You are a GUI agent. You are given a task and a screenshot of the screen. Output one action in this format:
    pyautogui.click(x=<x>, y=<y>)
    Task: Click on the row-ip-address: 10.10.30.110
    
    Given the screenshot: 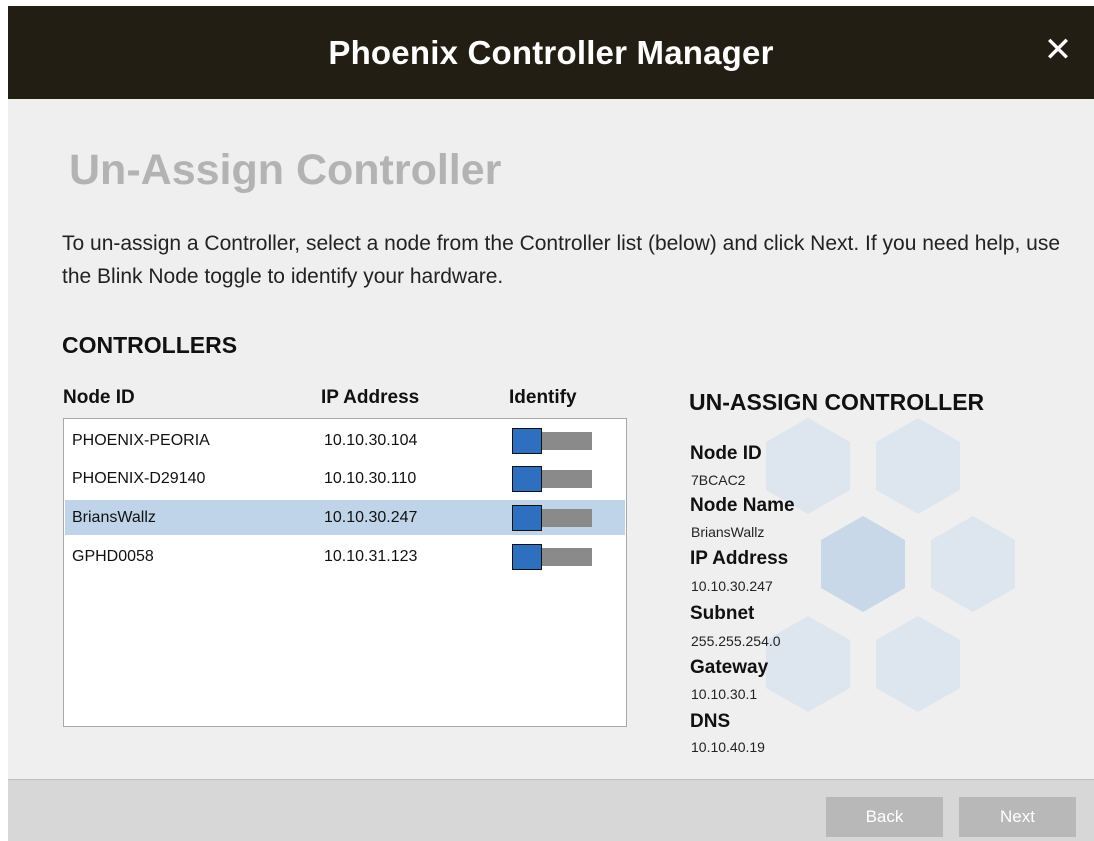 What is the action you would take?
    pyautogui.click(x=370, y=478)
    